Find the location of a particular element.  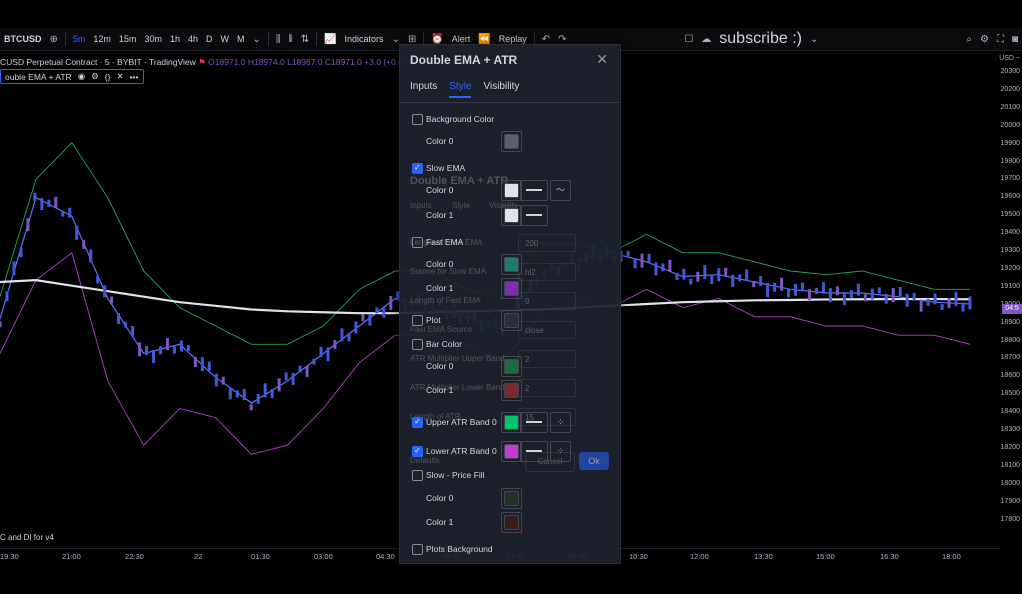

price-tick: 18200 is located at coordinates (1010, 447).